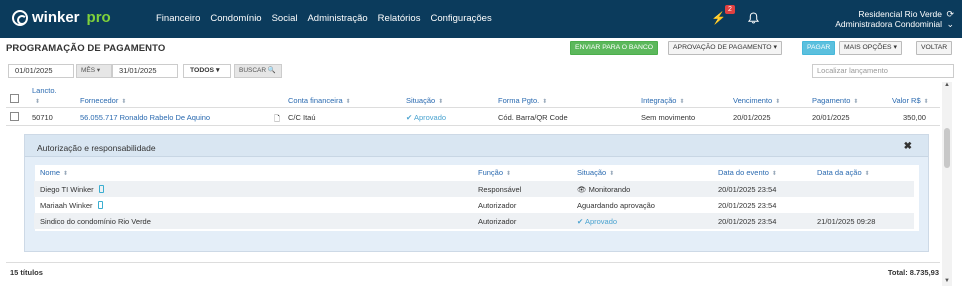 The width and height of the screenshot is (962, 292). I want to click on panel-cell-funcao: Autorizador, so click(497, 205).